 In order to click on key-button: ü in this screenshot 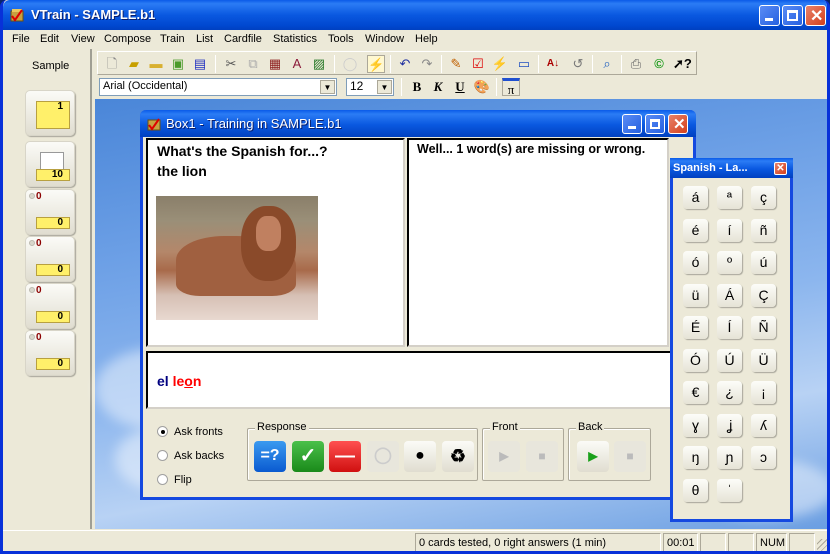, I will do `click(695, 295)`.